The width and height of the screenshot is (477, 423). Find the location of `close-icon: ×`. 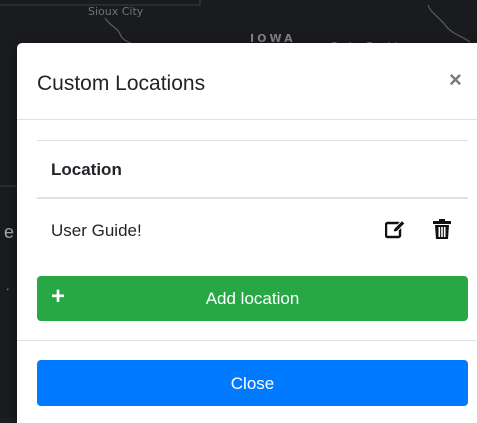

close-icon: × is located at coordinates (455, 80).